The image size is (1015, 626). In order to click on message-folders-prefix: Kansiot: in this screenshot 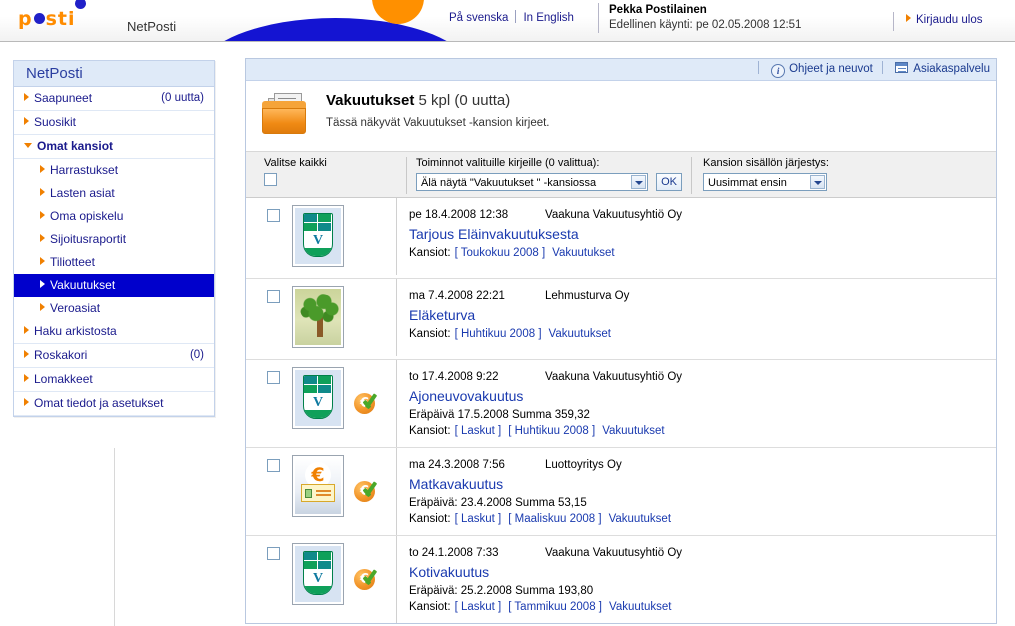, I will do `click(430, 607)`.